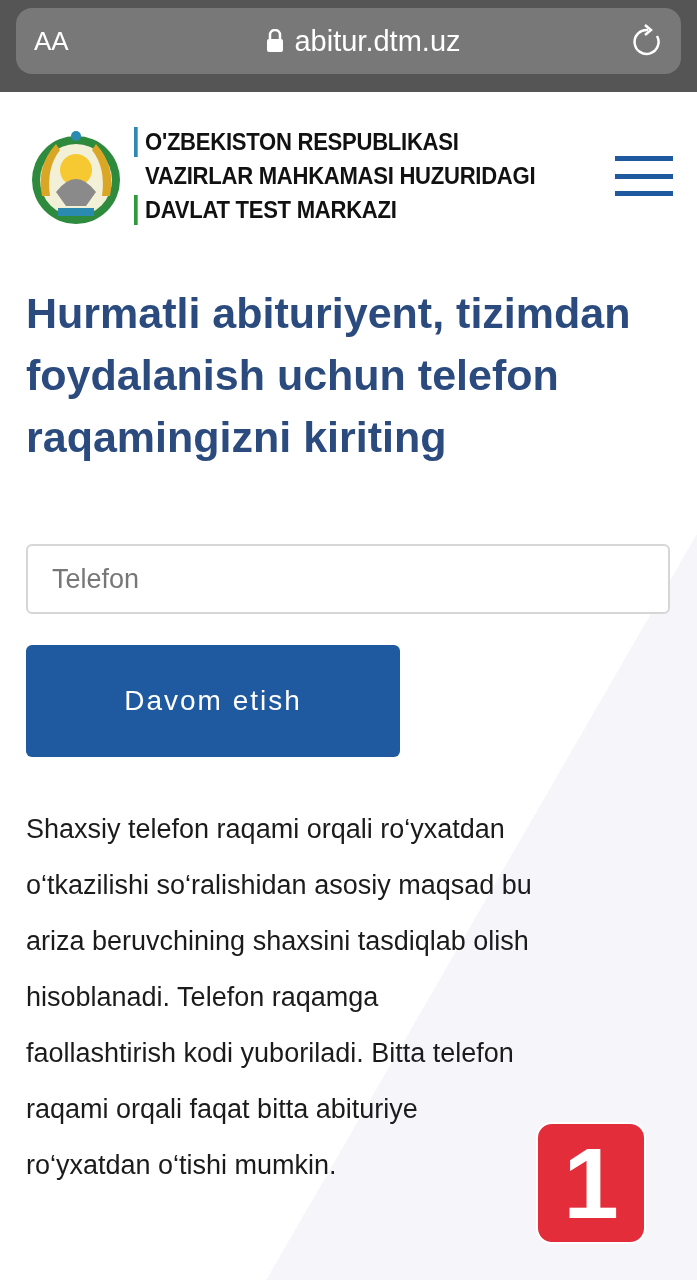 The height and width of the screenshot is (1280, 697). I want to click on menu-button, so click(644, 176).